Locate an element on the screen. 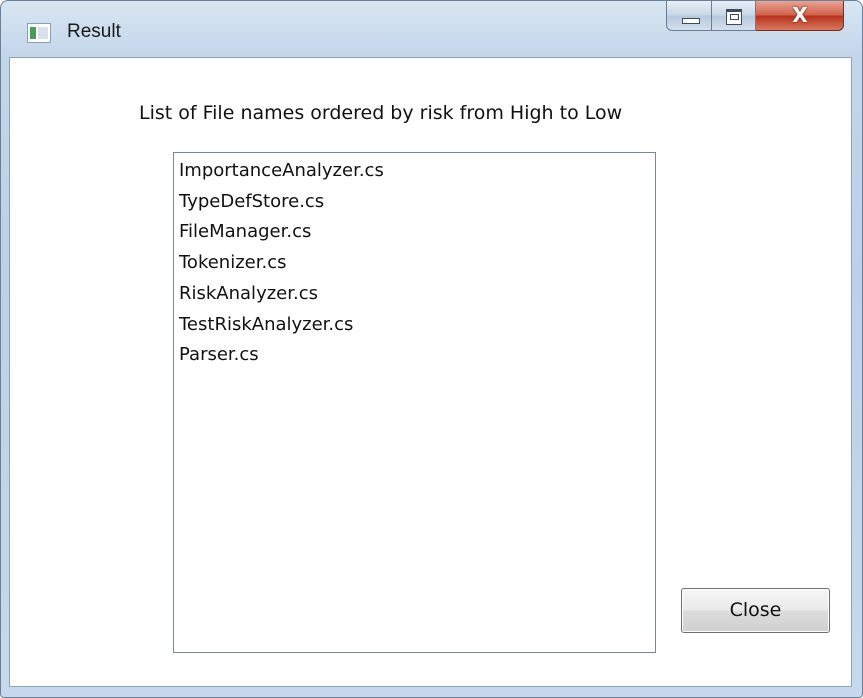 This screenshot has height=698, width=863. caption-buttons: X is located at coordinates (759, 16).